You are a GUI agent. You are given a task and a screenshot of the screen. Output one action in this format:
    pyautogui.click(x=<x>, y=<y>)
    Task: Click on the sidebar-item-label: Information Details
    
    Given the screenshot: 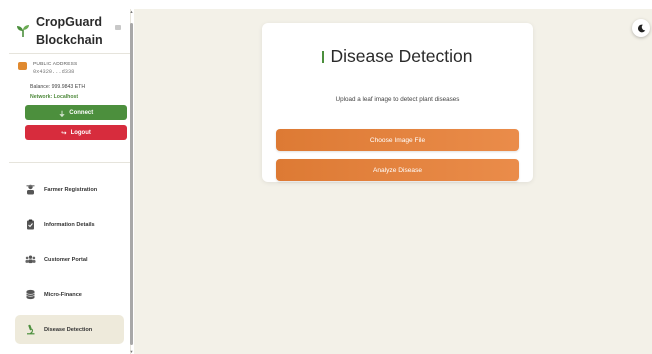 What is the action you would take?
    pyautogui.click(x=69, y=224)
    